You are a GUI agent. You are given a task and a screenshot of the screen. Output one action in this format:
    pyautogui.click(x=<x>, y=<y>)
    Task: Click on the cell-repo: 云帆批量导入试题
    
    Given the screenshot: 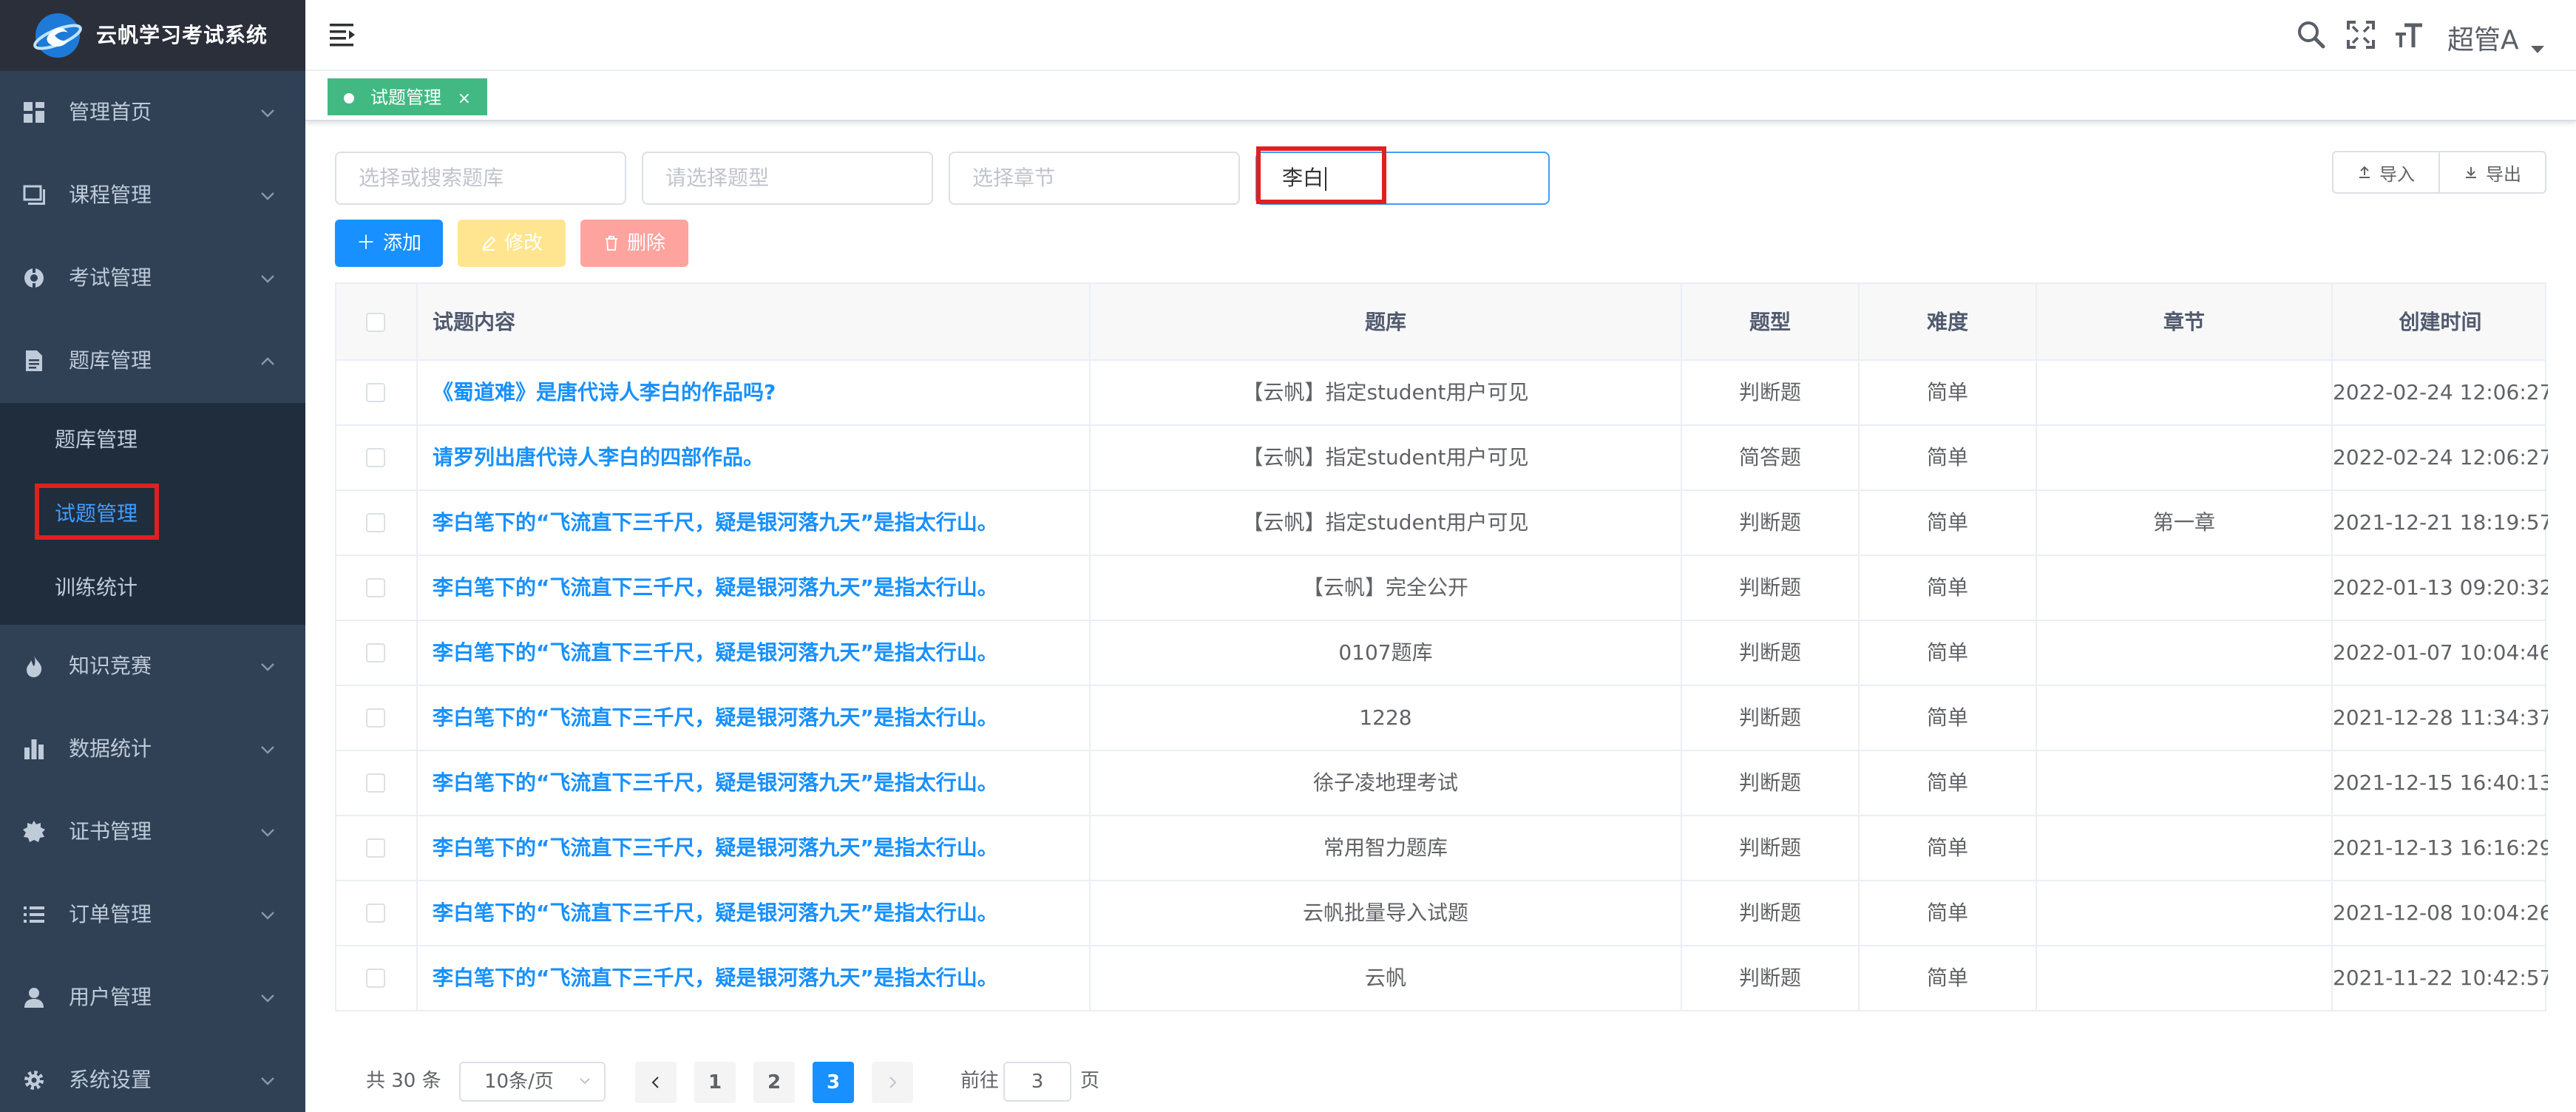 What is the action you would take?
    pyautogui.click(x=1386, y=913)
    